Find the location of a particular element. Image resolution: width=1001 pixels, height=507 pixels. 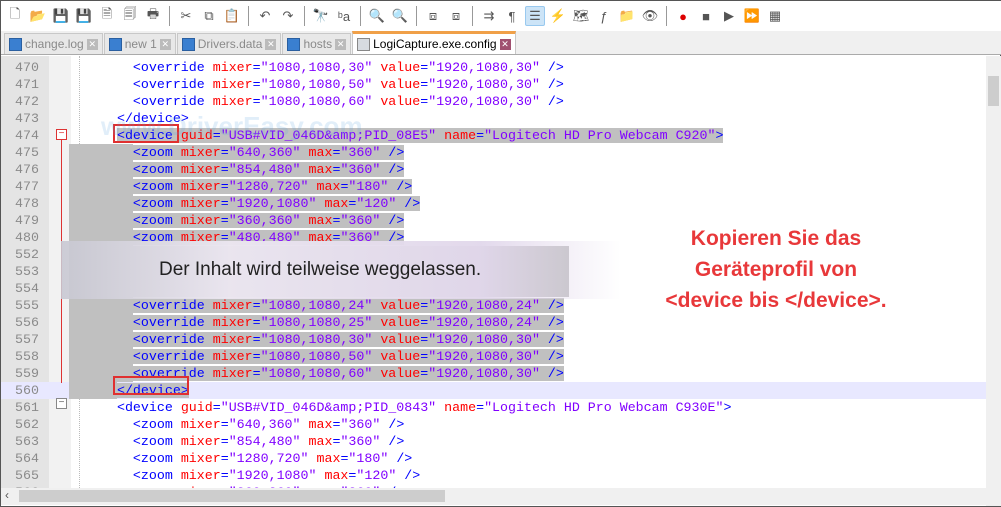

record-macro-icon: ● is located at coordinates (683, 16).